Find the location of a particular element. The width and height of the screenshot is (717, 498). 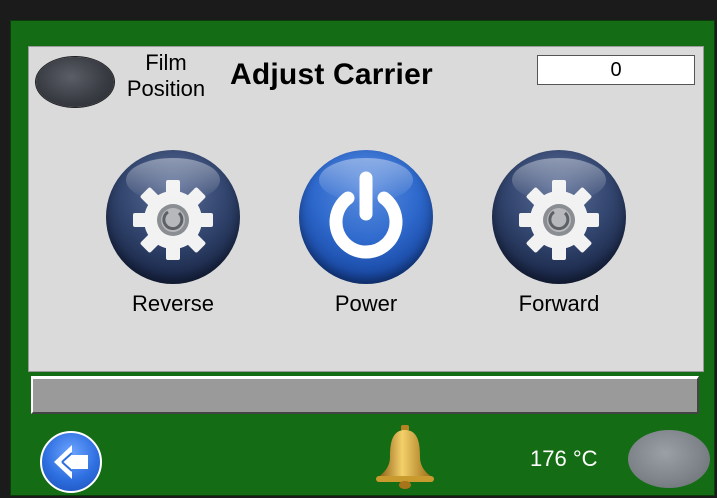

temperature-readout: 176 °C is located at coordinates (564, 458).